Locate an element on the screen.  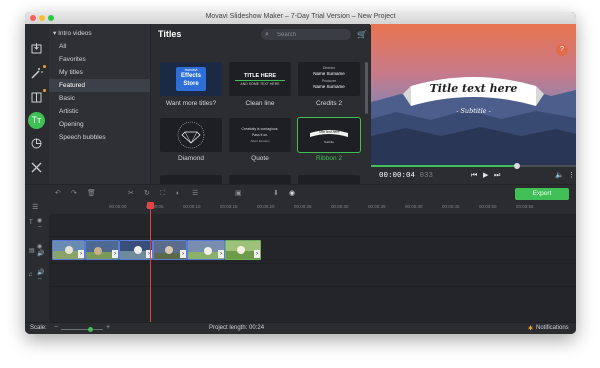
previous-frame-icon: ⏮ is located at coordinates (474, 175).